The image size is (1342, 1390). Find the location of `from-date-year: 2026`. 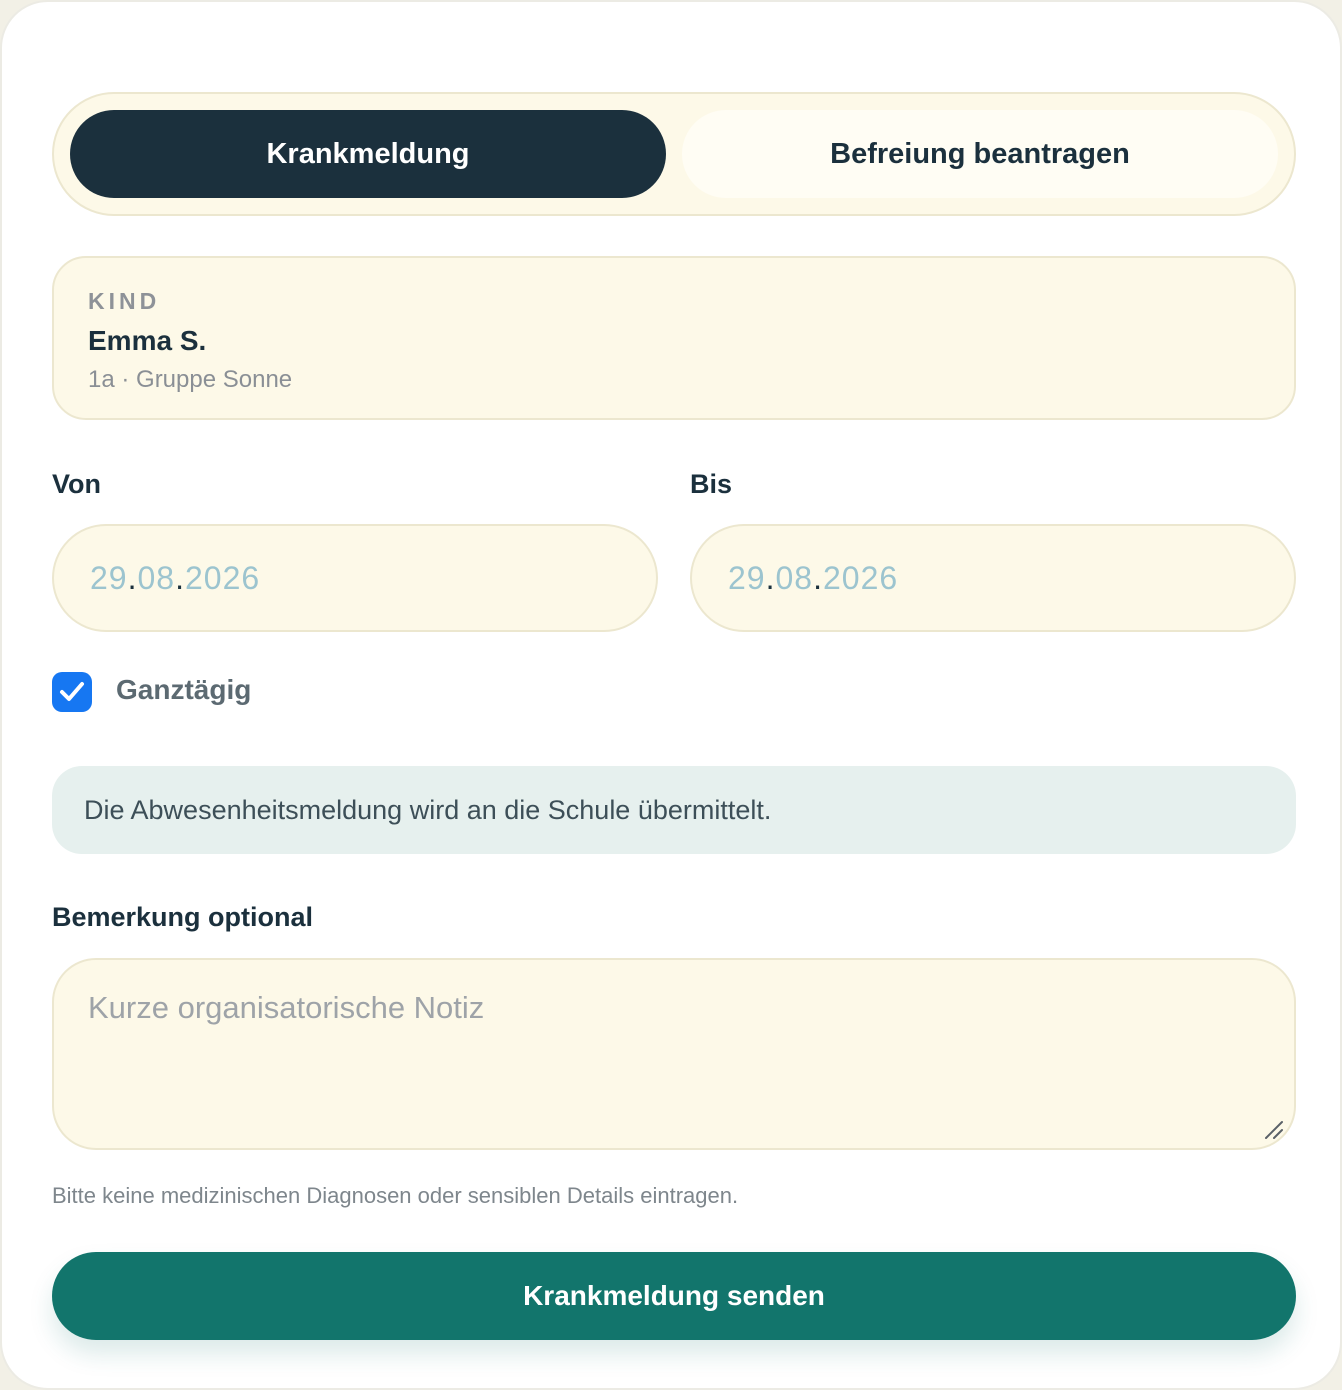

from-date-year: 2026 is located at coordinates (222, 577).